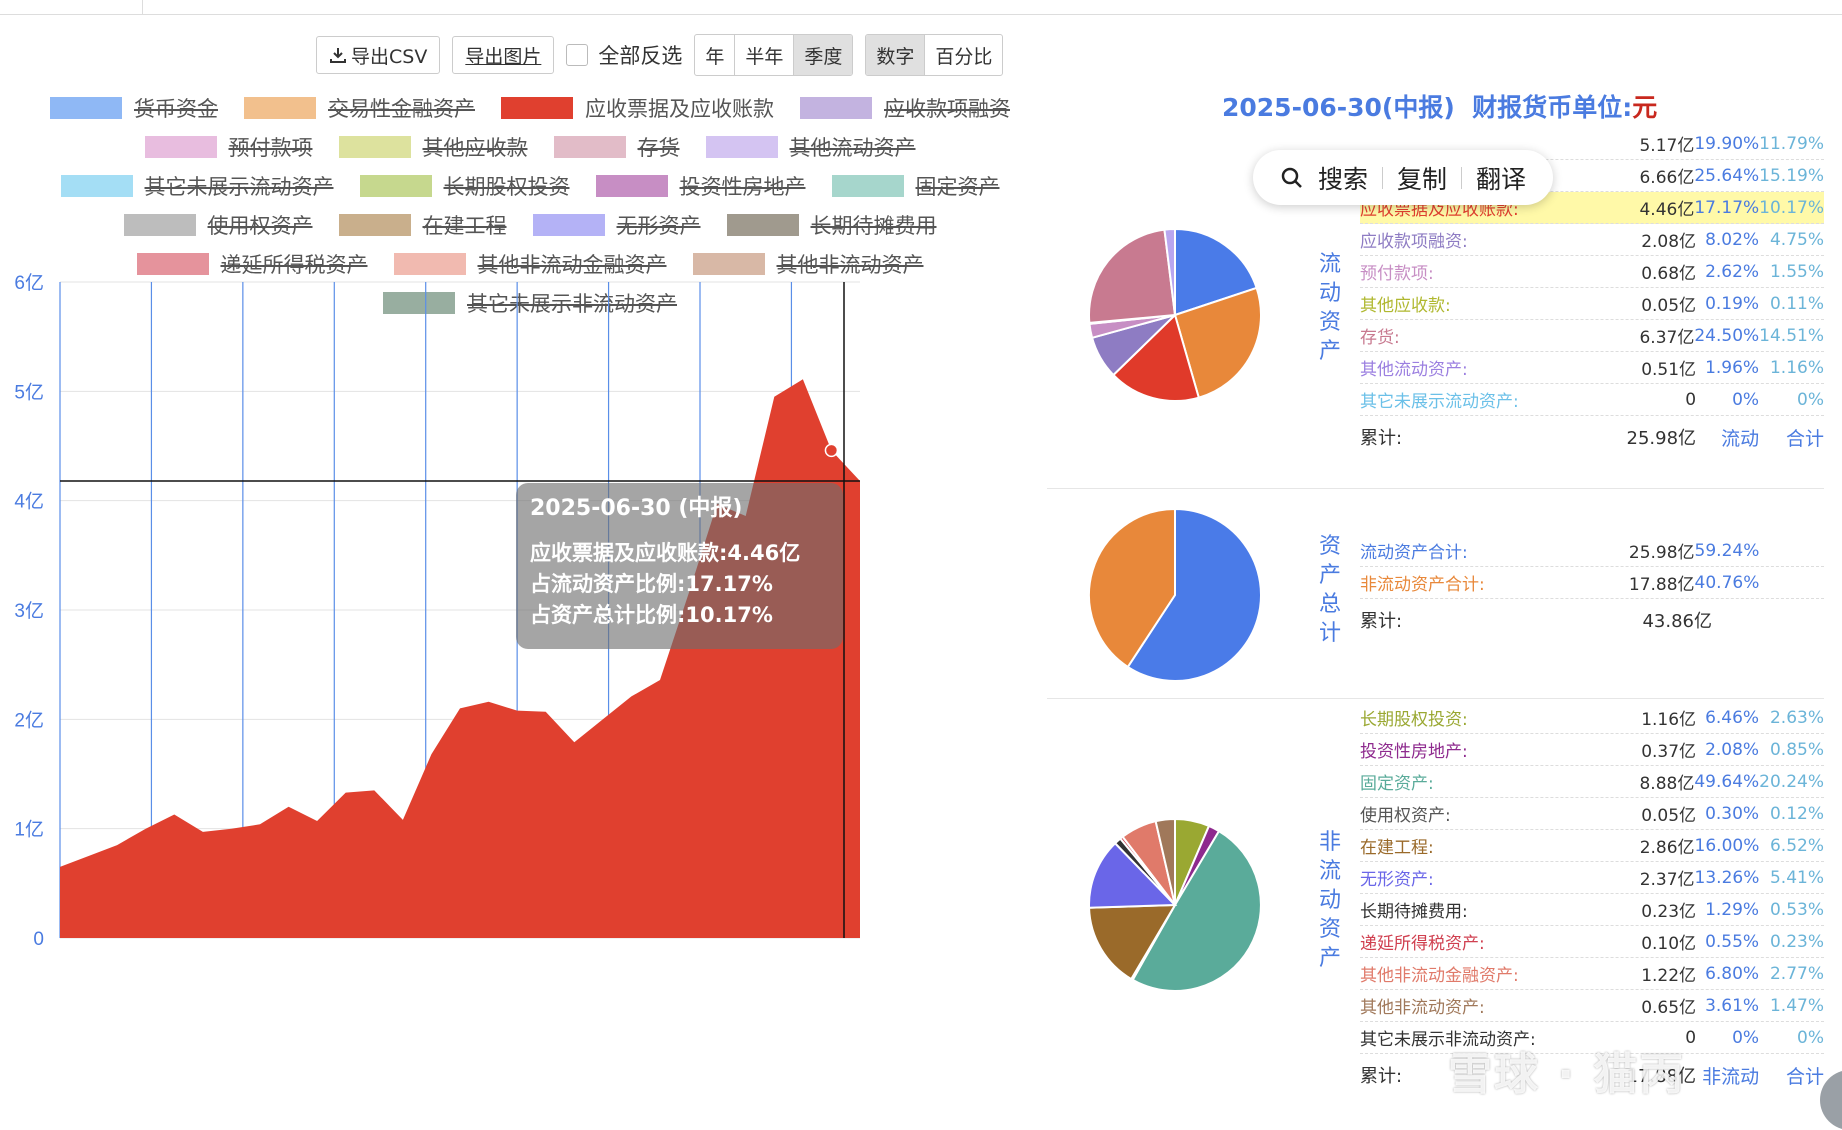  Describe the element at coordinates (1592, 974) in the screenshot. I see `data-row: 其他非流动金融资产:1.22亿6.80%2.77%` at that location.